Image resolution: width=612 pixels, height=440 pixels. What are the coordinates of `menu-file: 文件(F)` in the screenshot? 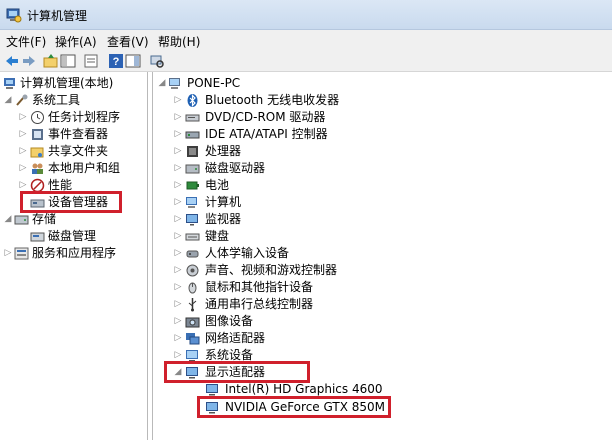 It's located at (26, 41).